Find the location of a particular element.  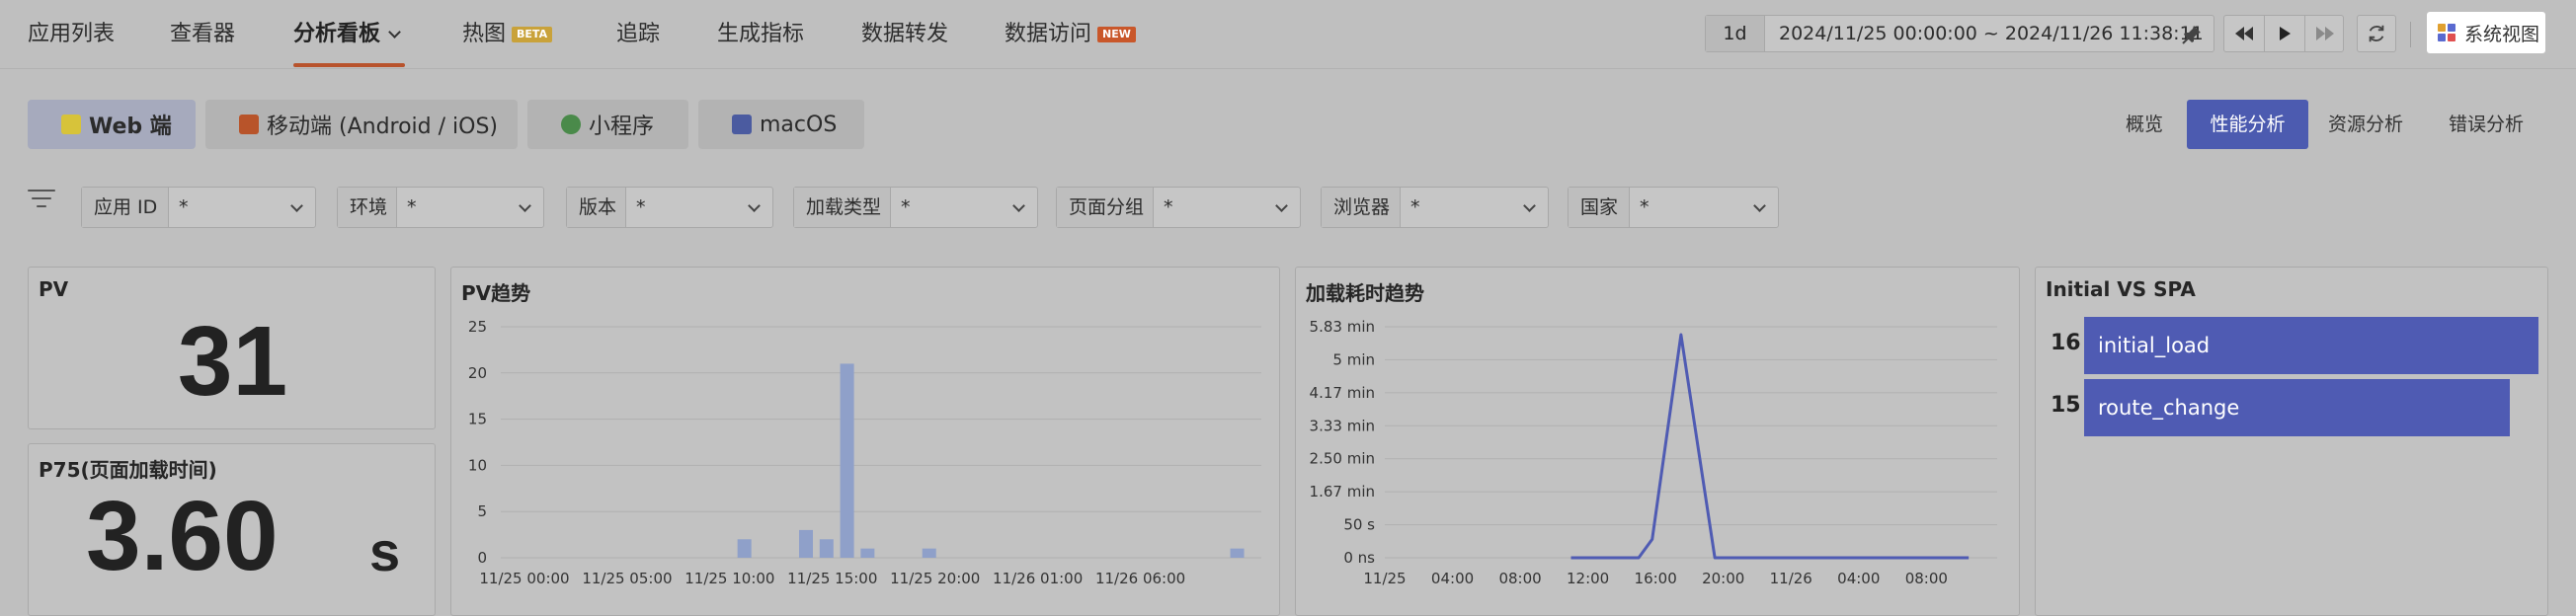

nav-item-dashboard: 分析看板 is located at coordinates (347, 34).